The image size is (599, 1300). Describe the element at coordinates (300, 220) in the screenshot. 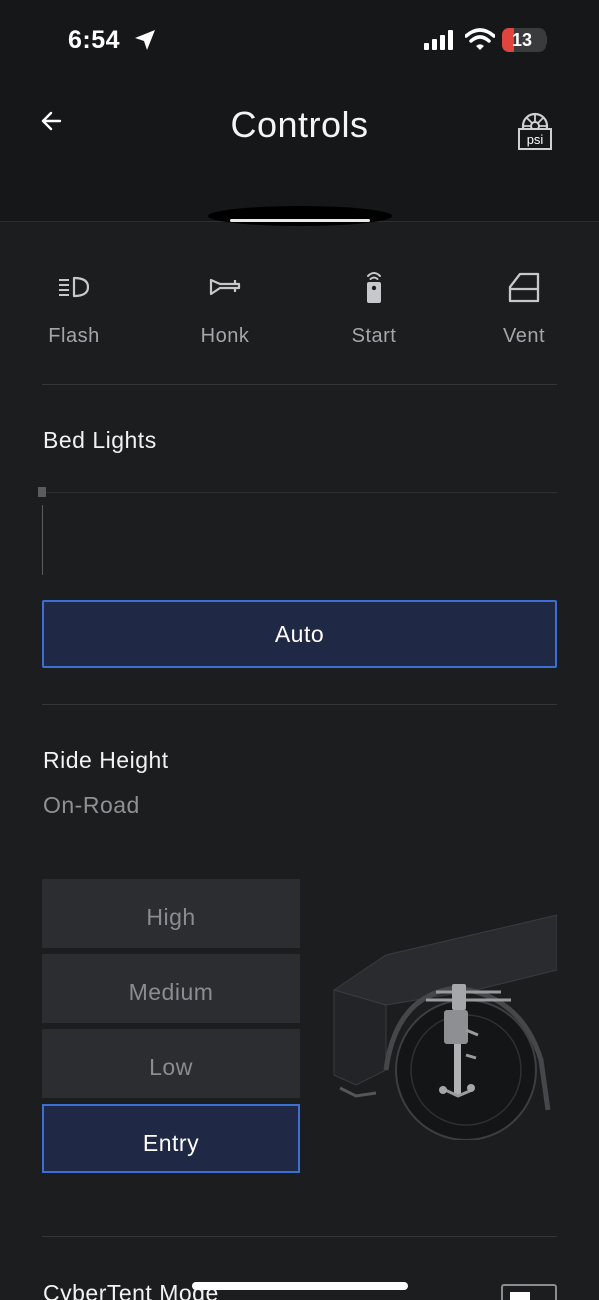

I see `sheet-handle` at that location.